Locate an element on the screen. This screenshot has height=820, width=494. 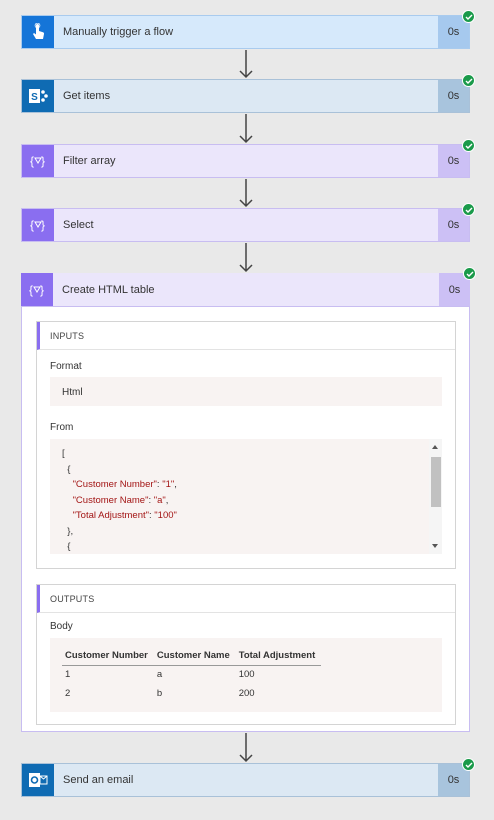
table-cell: 100 is located at coordinates (246, 675).